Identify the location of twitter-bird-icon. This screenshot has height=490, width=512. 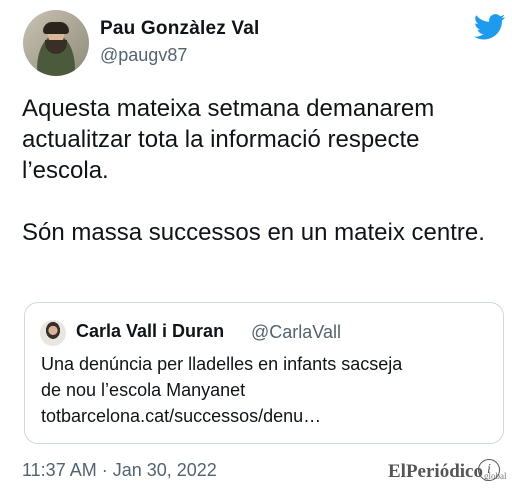
(490, 27).